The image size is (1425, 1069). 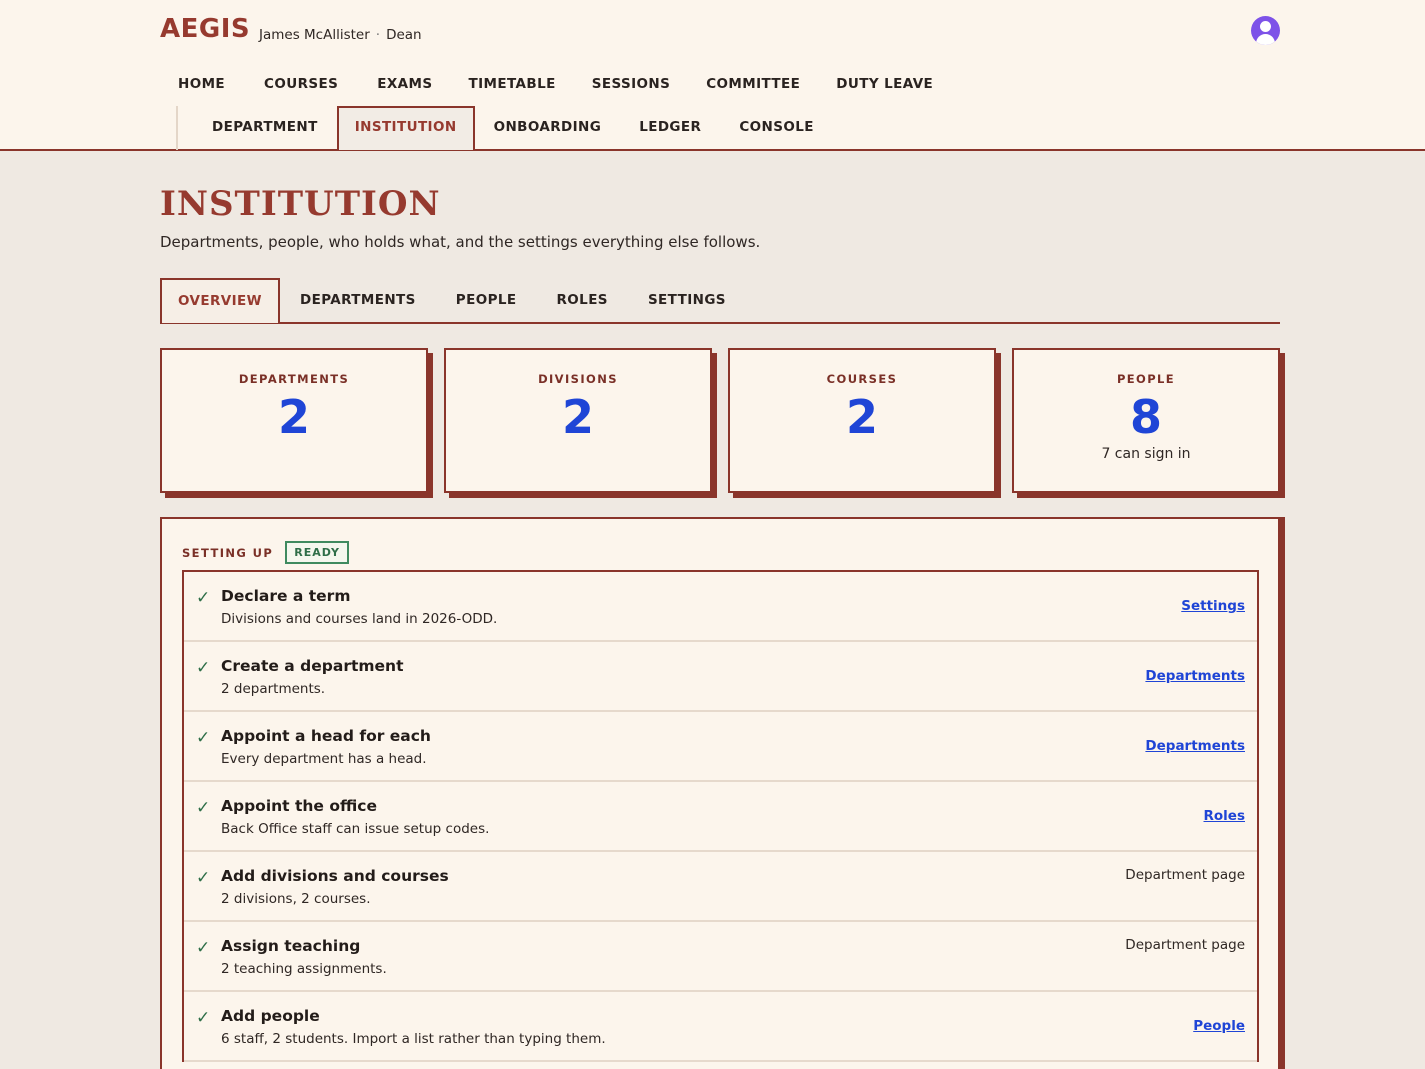 I want to click on setup-title: SETTING UP, so click(x=228, y=552).